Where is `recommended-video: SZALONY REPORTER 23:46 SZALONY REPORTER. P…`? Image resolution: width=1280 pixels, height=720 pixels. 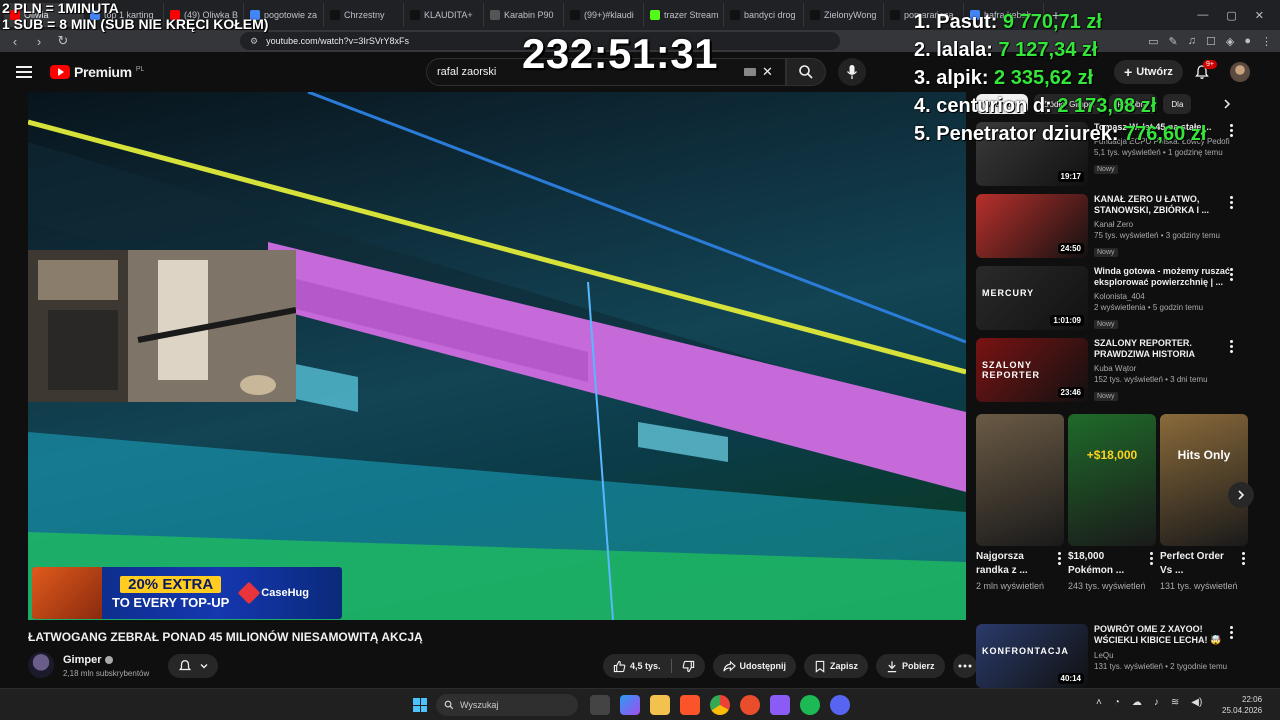
recommended-video: SZALONY REPORTER 23:46 SZALONY REPORTER. P… is located at coordinates (1110, 371).